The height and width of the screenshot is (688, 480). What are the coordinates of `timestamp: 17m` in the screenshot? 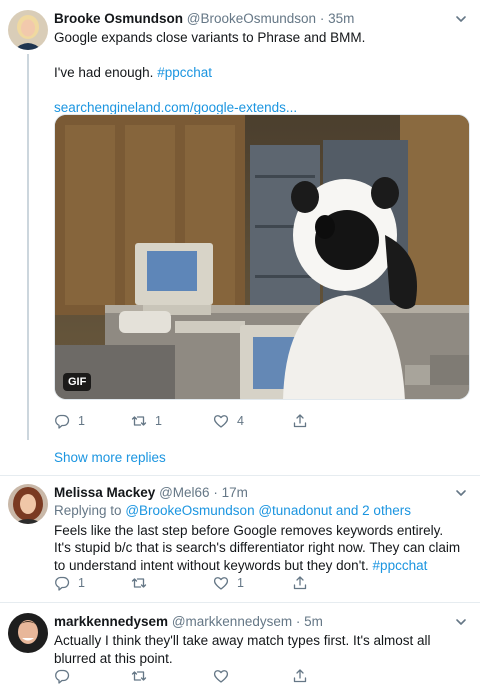 It's located at (235, 492).